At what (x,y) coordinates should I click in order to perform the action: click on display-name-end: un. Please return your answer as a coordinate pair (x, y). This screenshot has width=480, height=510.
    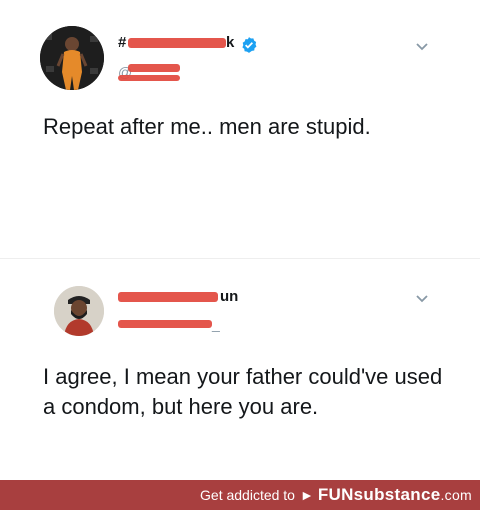
    Looking at the image, I should click on (229, 296).